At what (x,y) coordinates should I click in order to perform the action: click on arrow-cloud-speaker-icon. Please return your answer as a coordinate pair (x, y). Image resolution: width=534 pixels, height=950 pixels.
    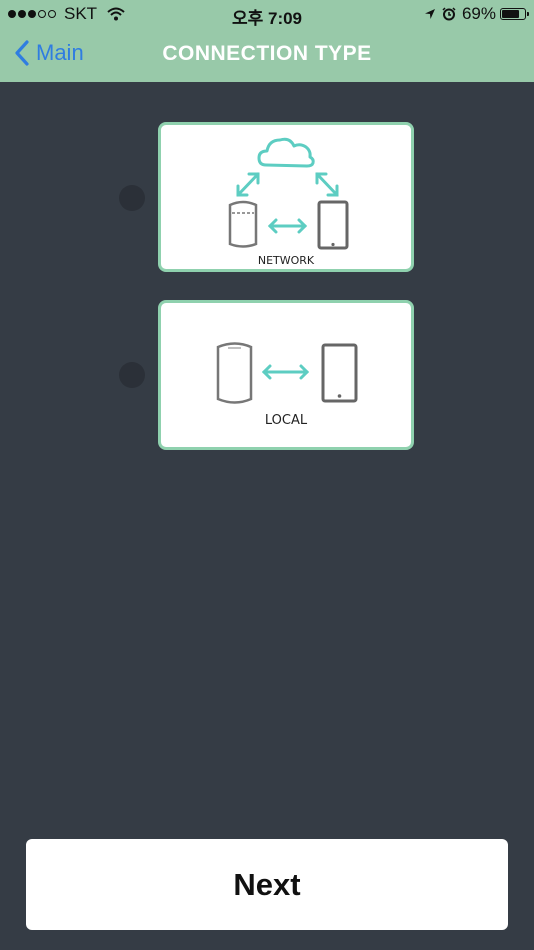
    Looking at the image, I should click on (248, 184).